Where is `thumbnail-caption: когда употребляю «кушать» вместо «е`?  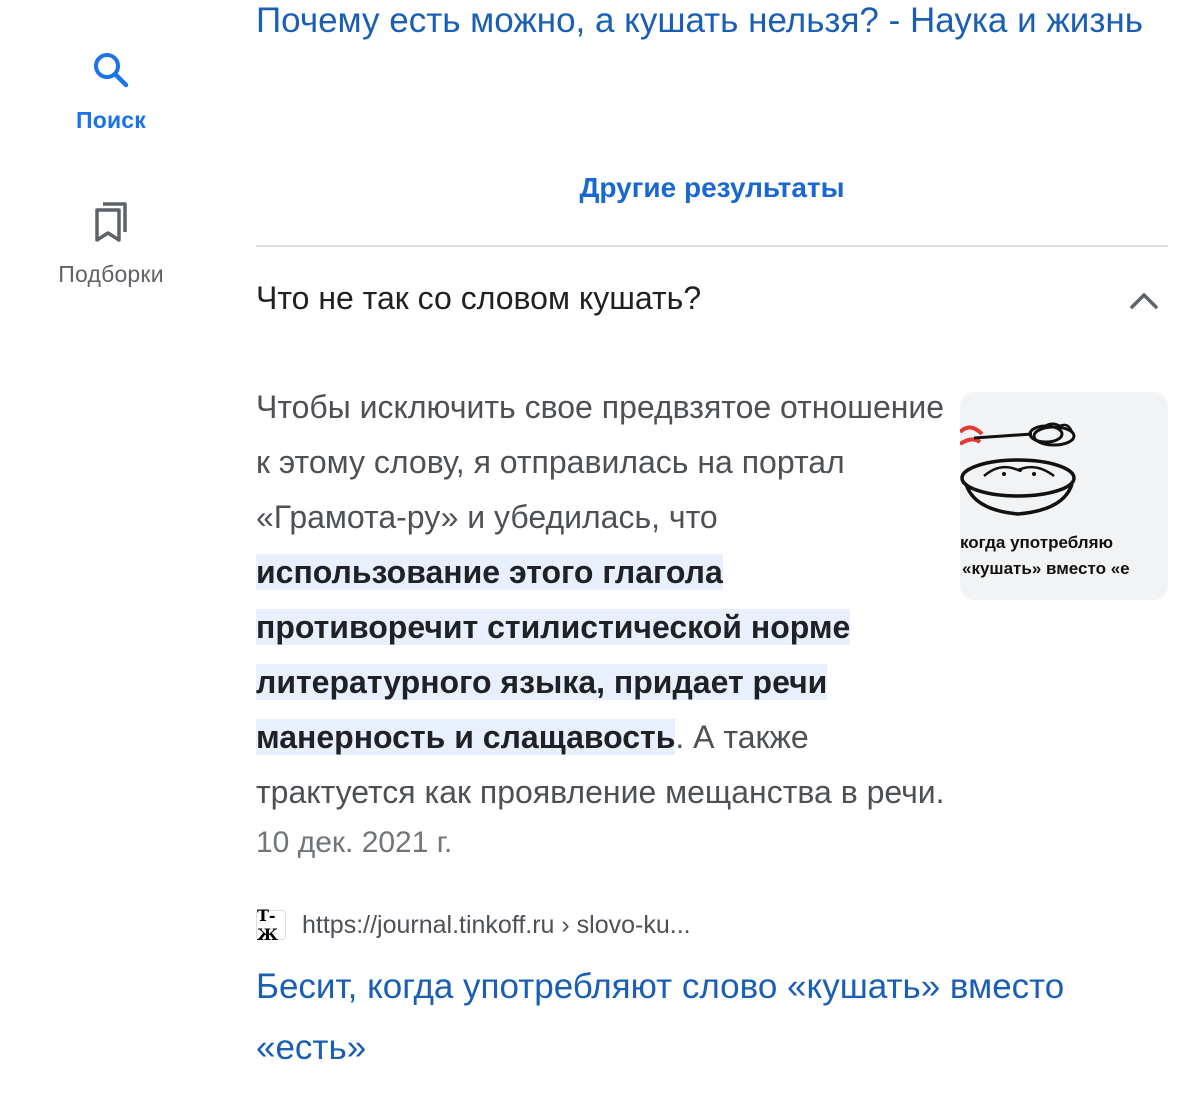
thumbnail-caption: когда употребляю «кушать» вместо «е is located at coordinates (1064, 556).